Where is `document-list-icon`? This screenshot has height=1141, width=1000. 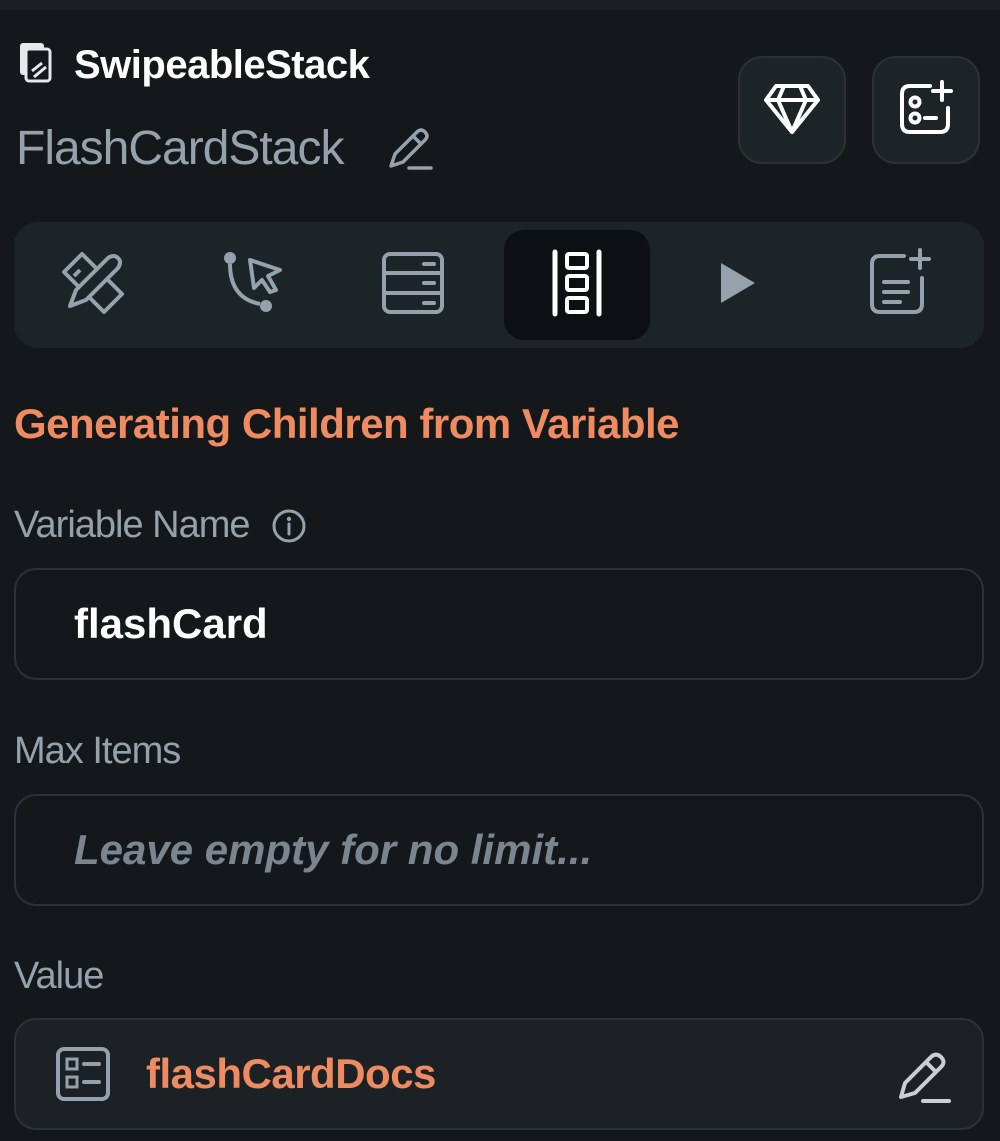
document-list-icon is located at coordinates (83, 1074).